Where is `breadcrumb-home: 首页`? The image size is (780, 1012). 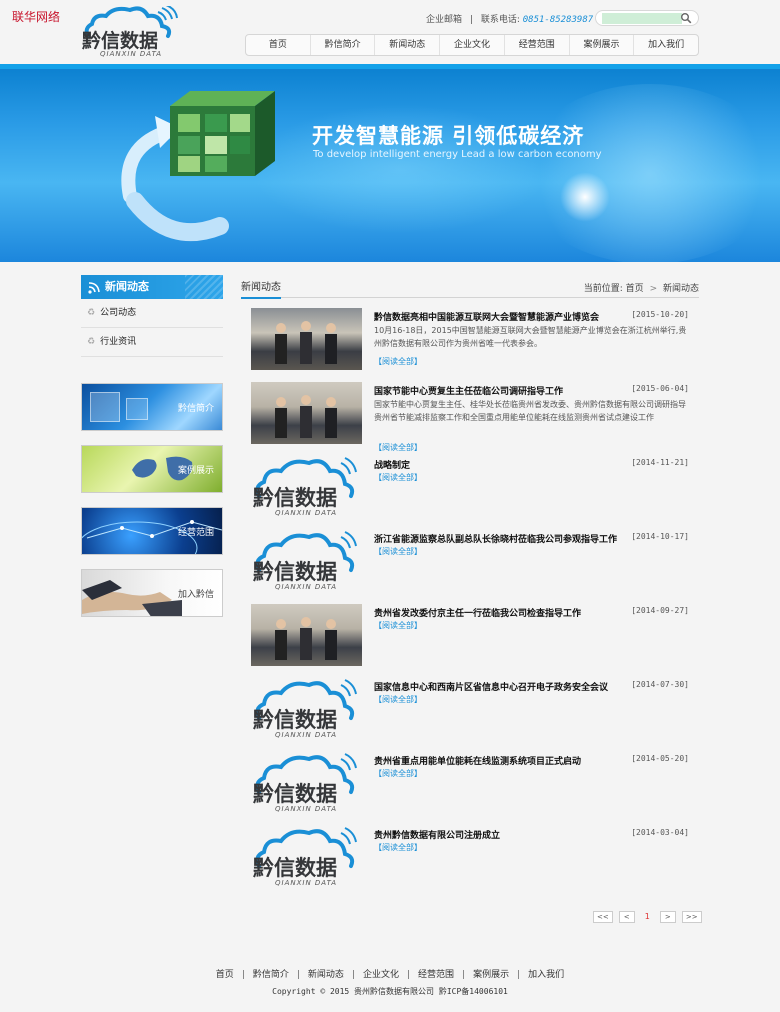 breadcrumb-home: 首页 is located at coordinates (635, 289).